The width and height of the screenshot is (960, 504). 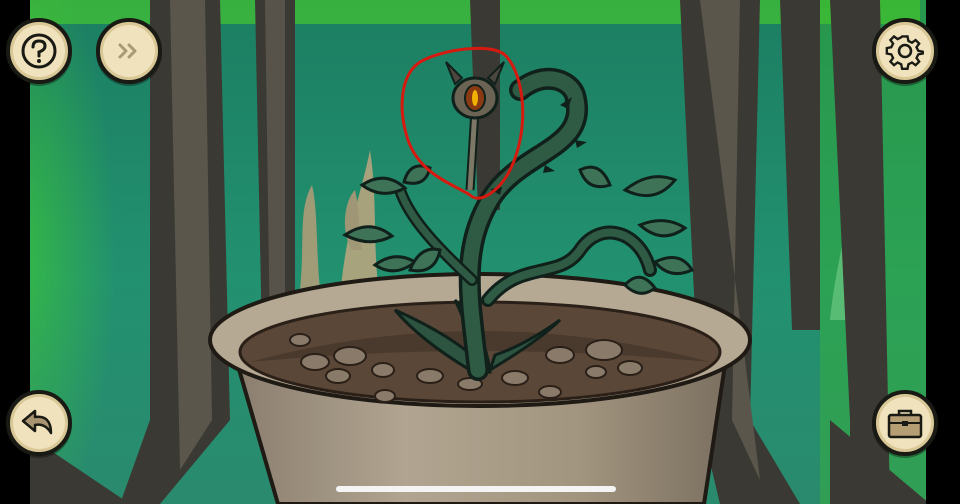 I want to click on help-button, so click(x=39, y=51).